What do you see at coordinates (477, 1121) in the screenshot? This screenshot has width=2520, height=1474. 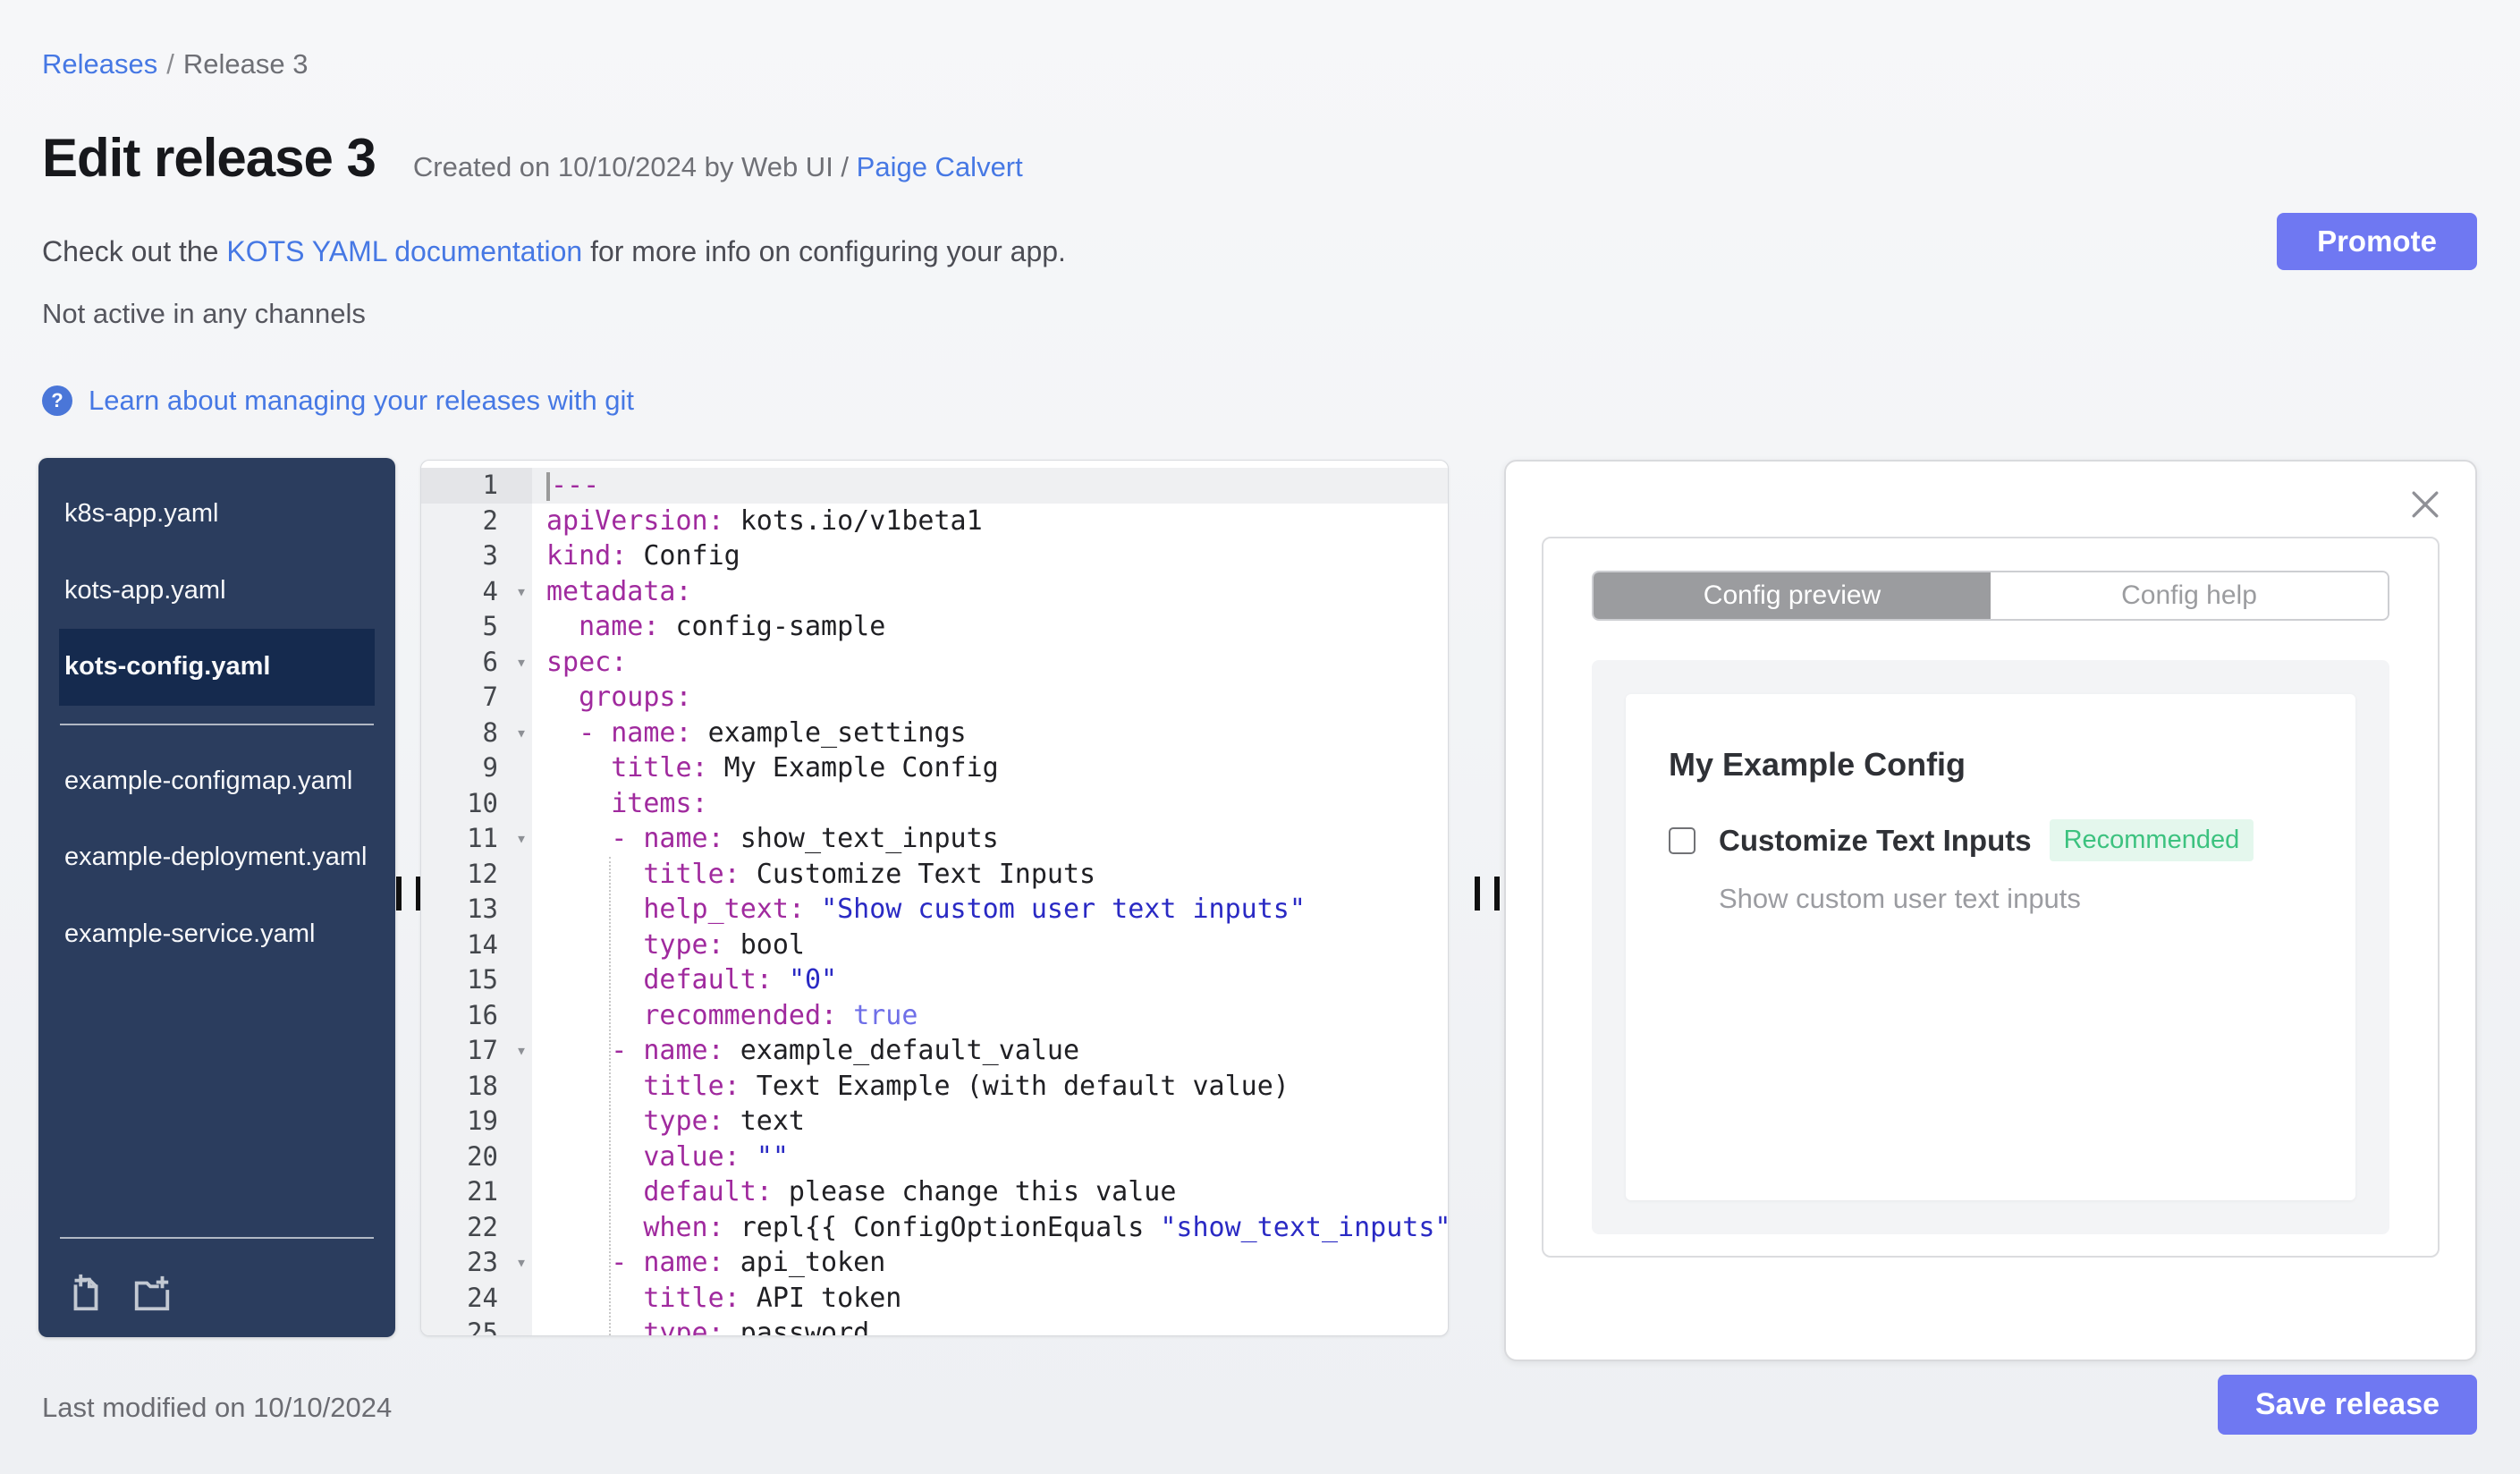 I see `line-number: 19` at bounding box center [477, 1121].